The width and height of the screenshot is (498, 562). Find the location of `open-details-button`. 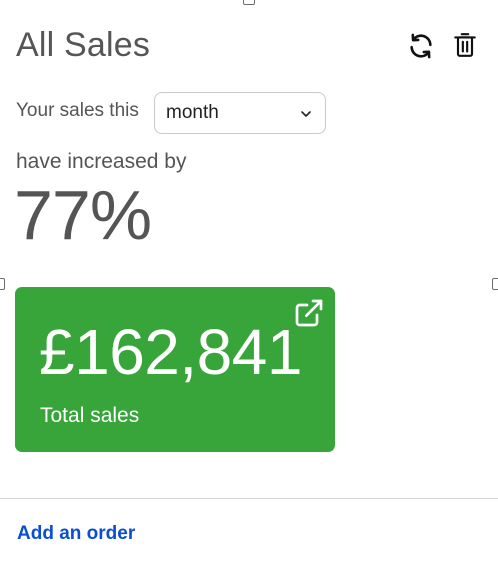

open-details-button is located at coordinates (309, 313).